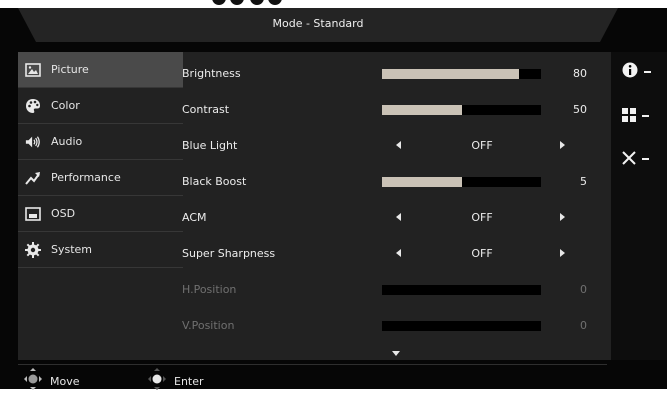  I want to click on setting-h-position: H.Position 0, so click(387, 290).